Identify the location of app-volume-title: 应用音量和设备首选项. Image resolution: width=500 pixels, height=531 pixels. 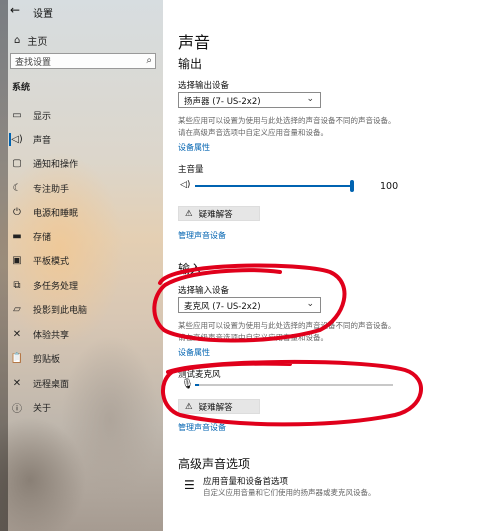
(246, 482).